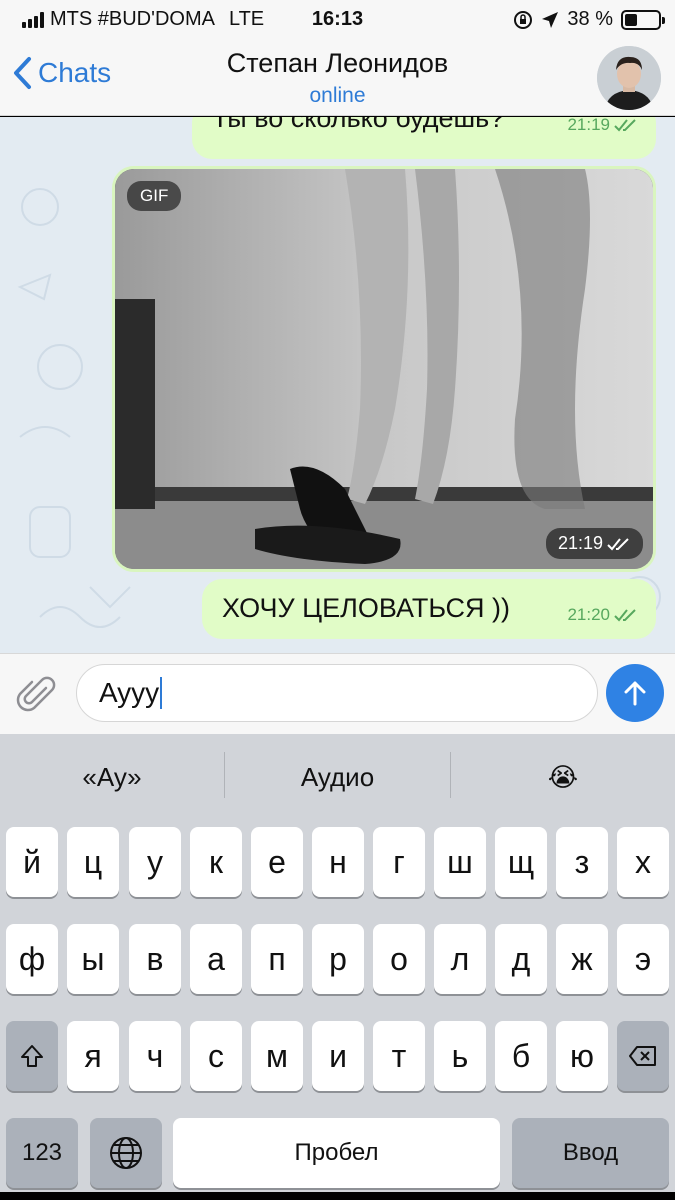 This screenshot has height=1200, width=675. I want to click on gif-time-badge: 21:19, so click(594, 543).